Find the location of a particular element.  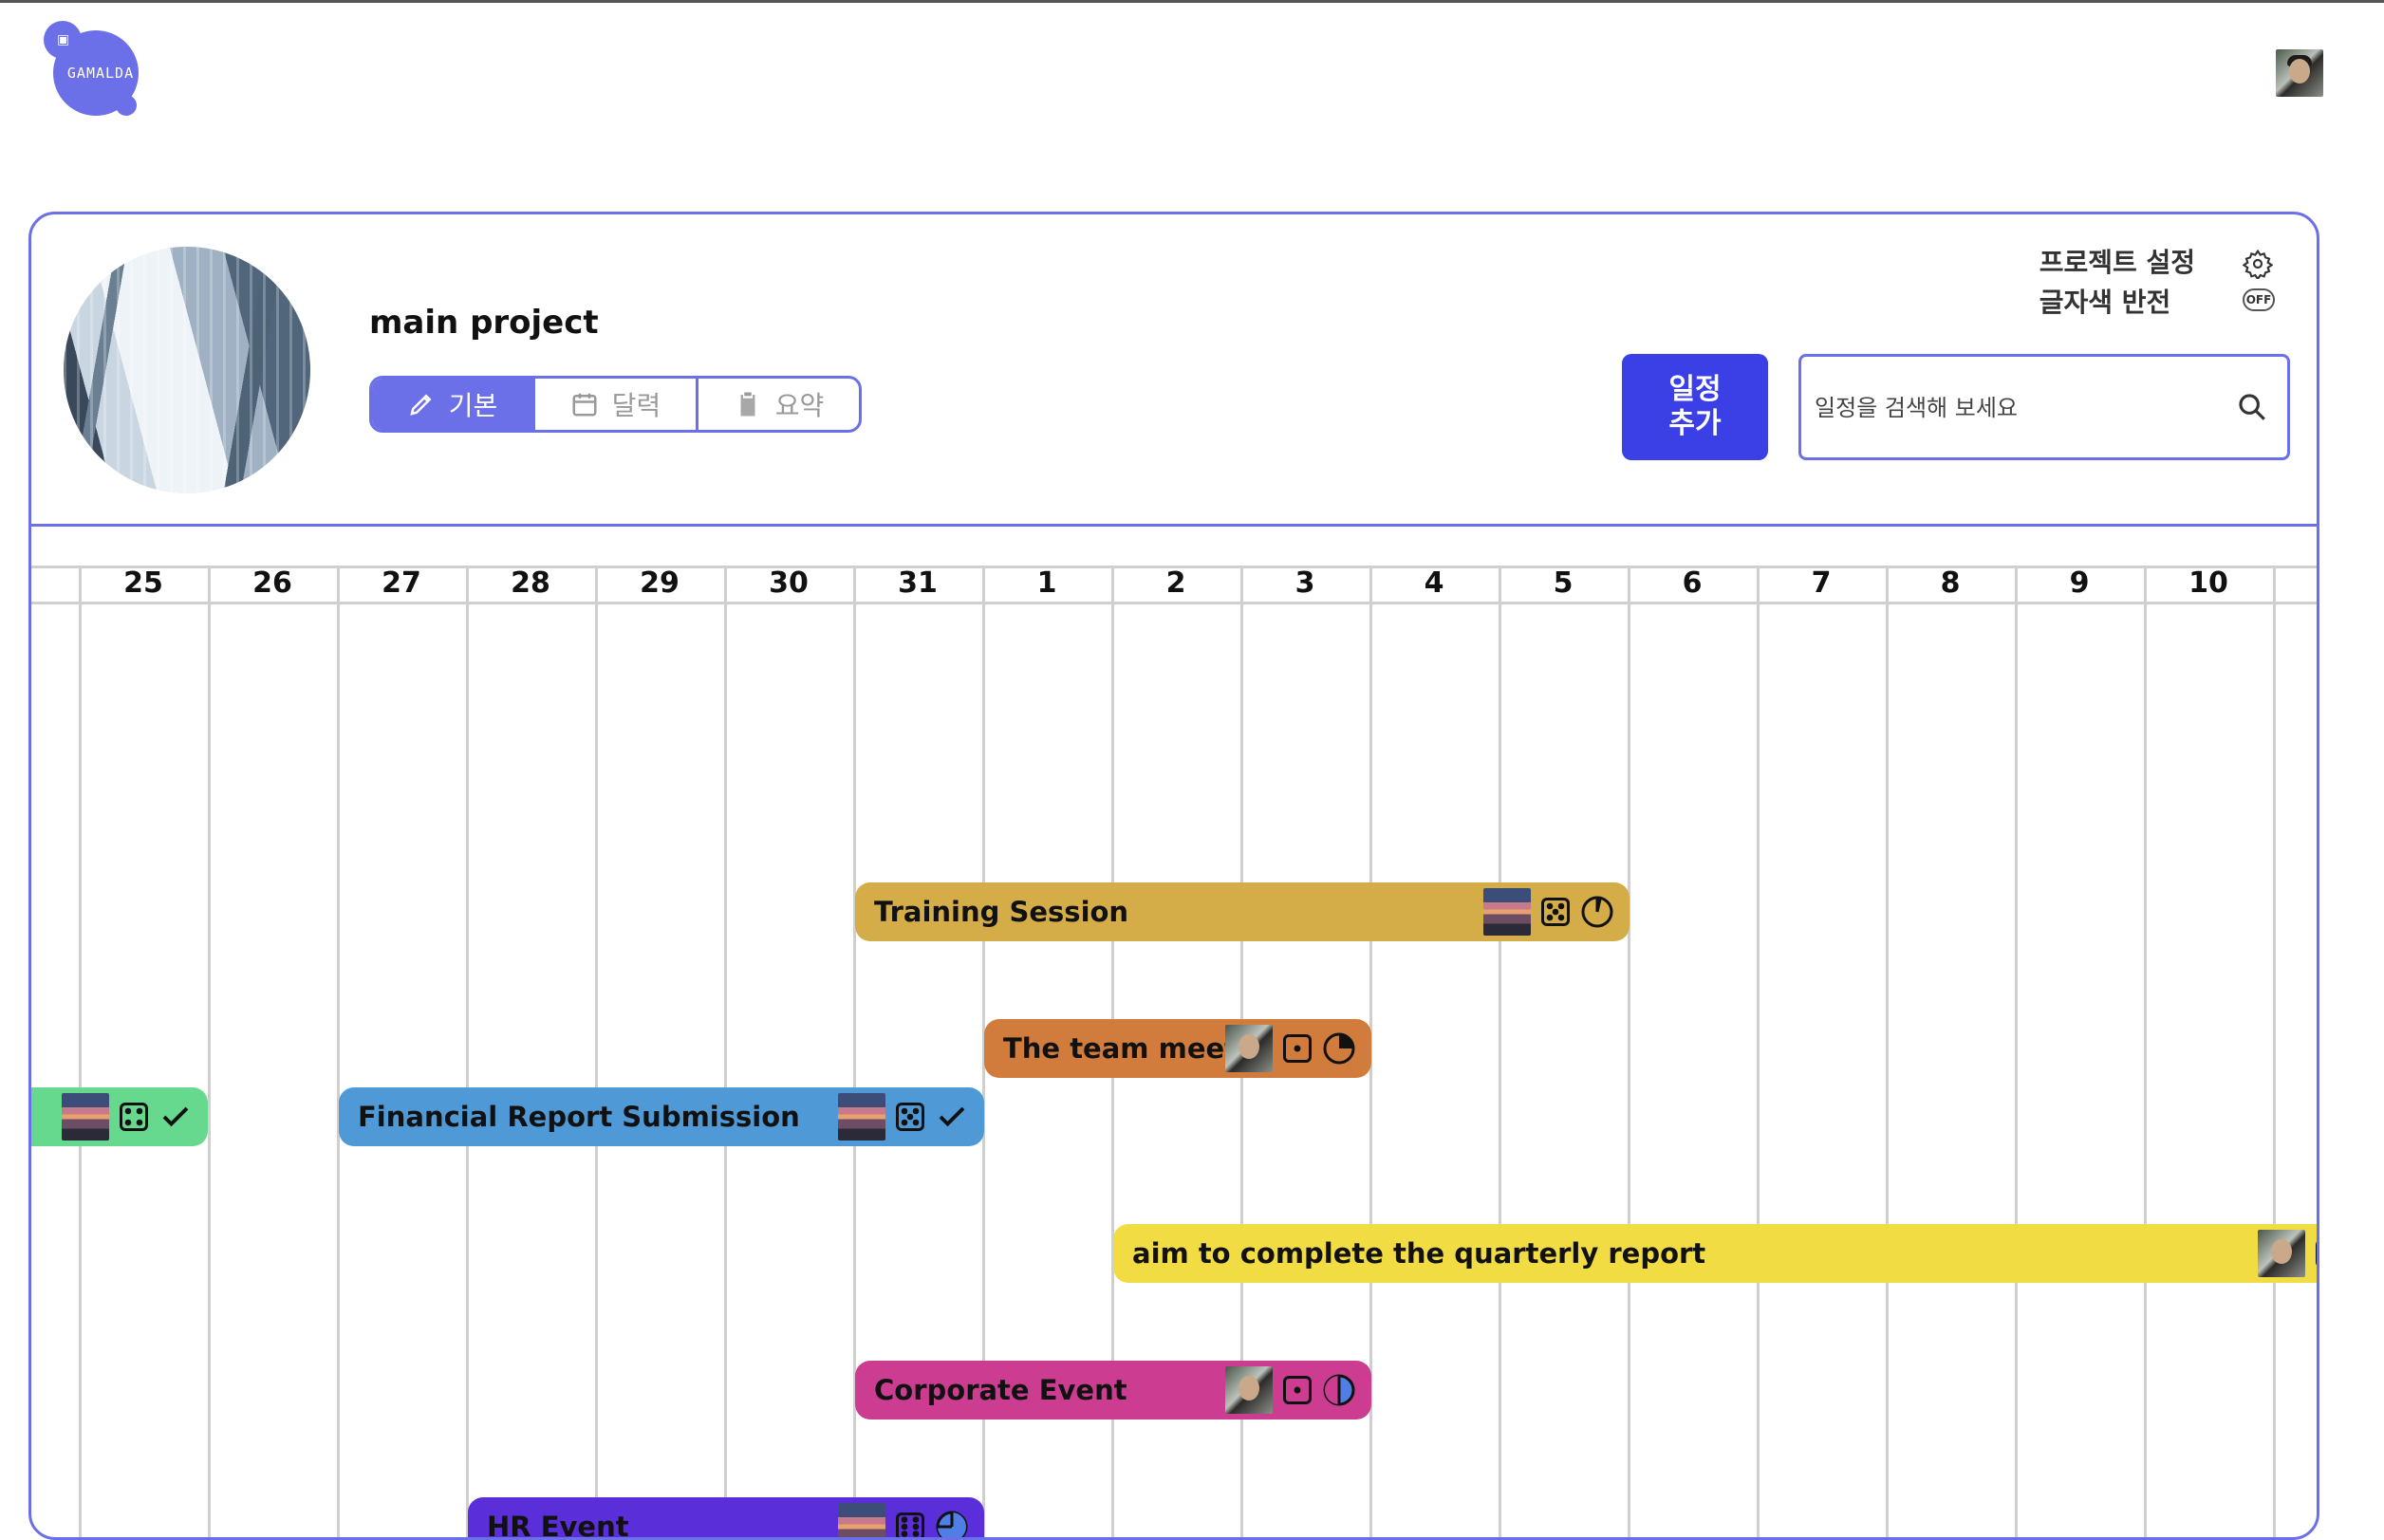

search-input is located at coordinates (2014, 408).